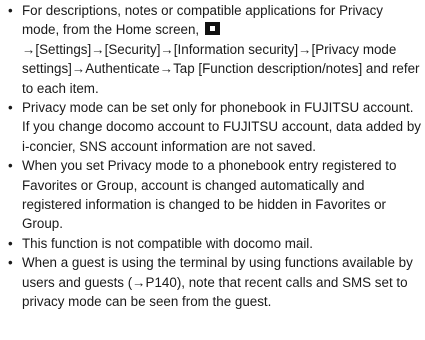 The width and height of the screenshot is (425, 340). I want to click on home-key-icon, so click(212, 29).